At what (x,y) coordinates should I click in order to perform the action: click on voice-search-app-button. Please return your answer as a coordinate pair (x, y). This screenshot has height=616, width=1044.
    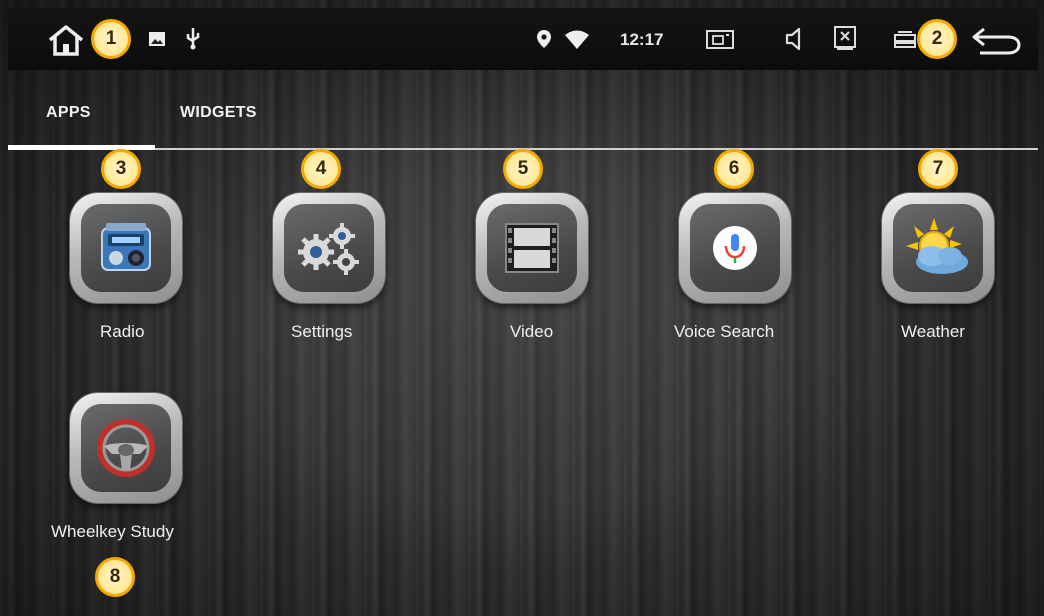
    Looking at the image, I should click on (735, 248).